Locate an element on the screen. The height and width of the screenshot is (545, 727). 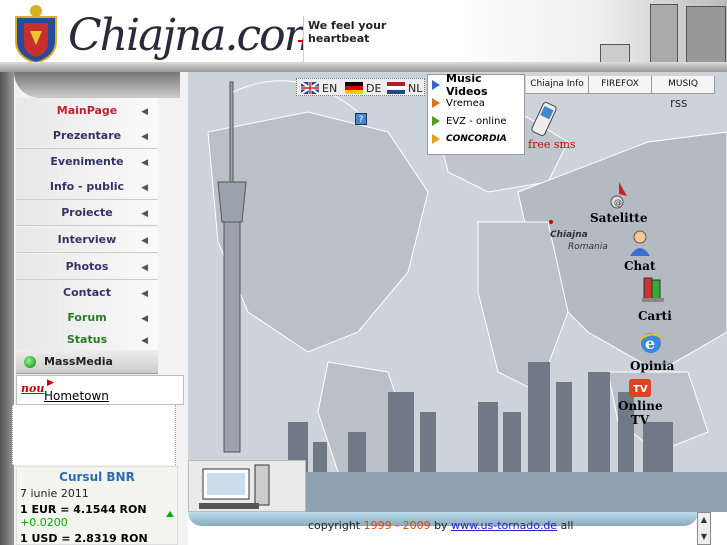
nav-label: Info - public is located at coordinates (87, 186).